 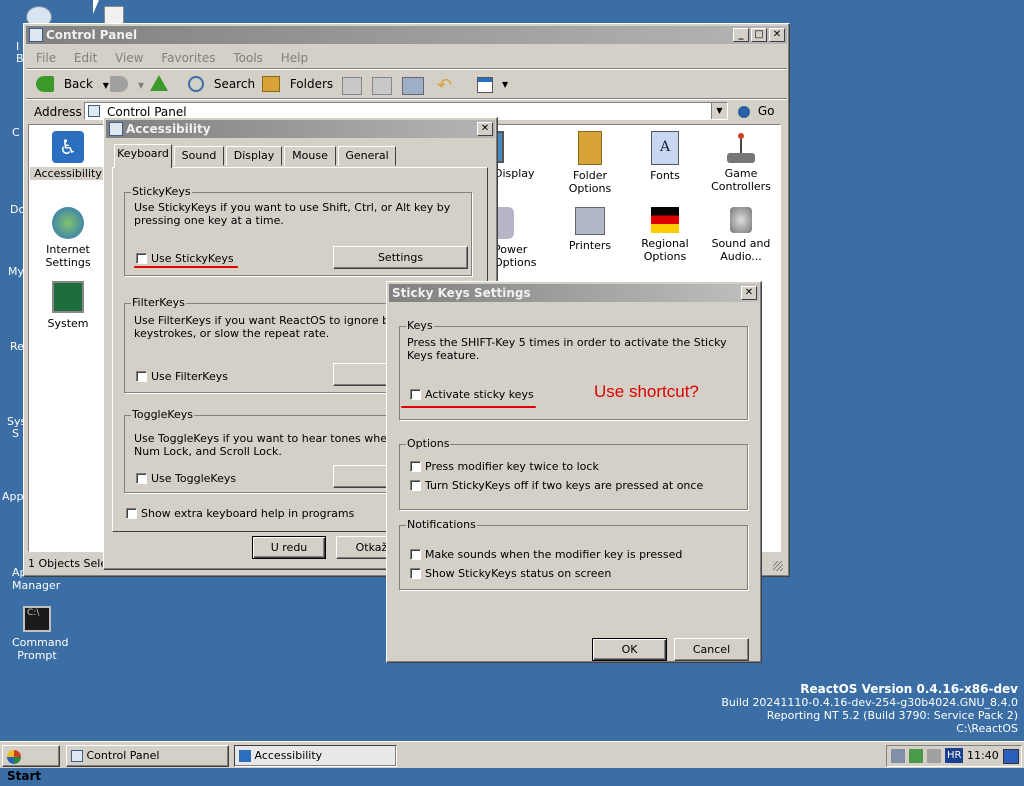 What do you see at coordinates (85, 58) in the screenshot?
I see `menu-edit: Edit` at bounding box center [85, 58].